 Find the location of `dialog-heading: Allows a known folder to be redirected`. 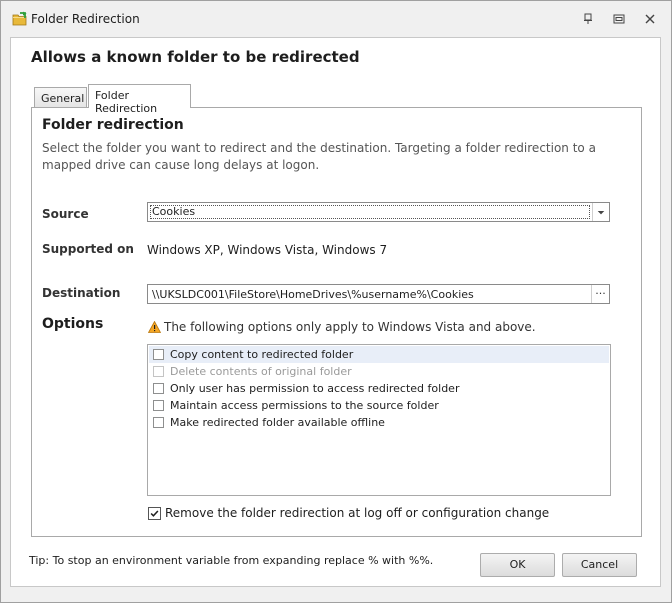

dialog-heading: Allows a known folder to be redirected is located at coordinates (195, 57).